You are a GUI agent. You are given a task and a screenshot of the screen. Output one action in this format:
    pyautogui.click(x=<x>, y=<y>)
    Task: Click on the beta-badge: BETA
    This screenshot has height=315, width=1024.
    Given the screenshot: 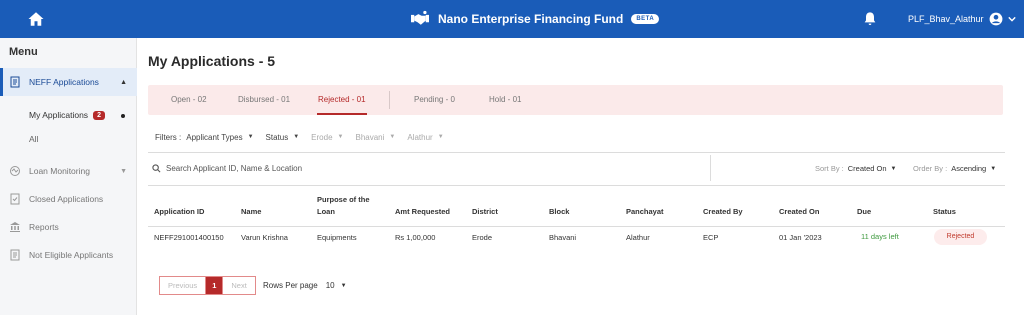 What is the action you would take?
    pyautogui.click(x=645, y=19)
    